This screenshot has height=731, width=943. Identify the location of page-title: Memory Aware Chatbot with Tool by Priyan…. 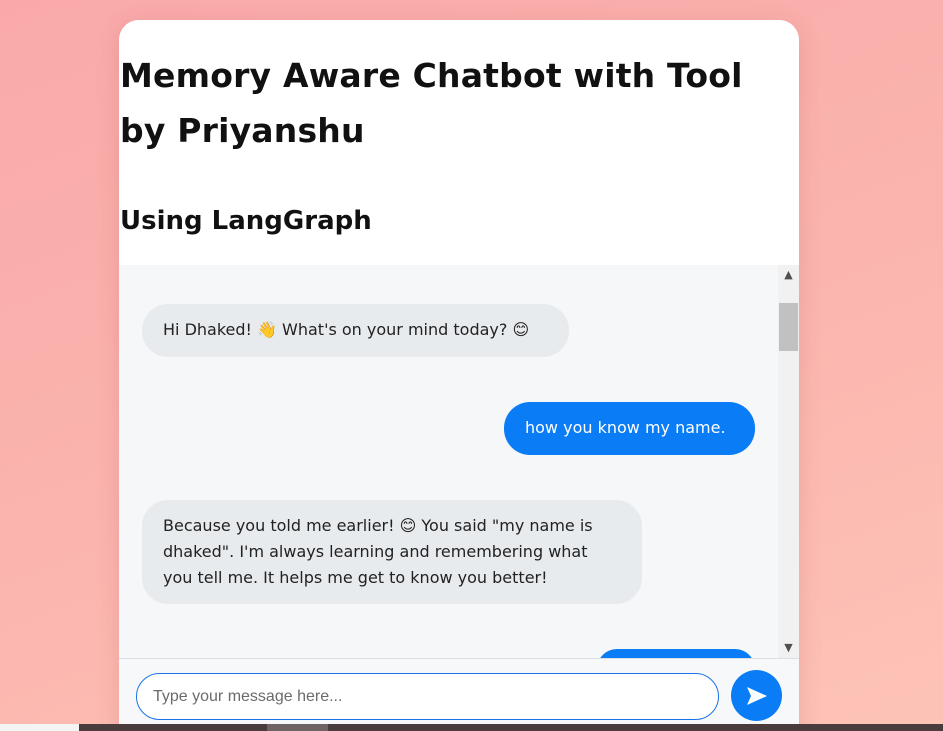
(431, 103).